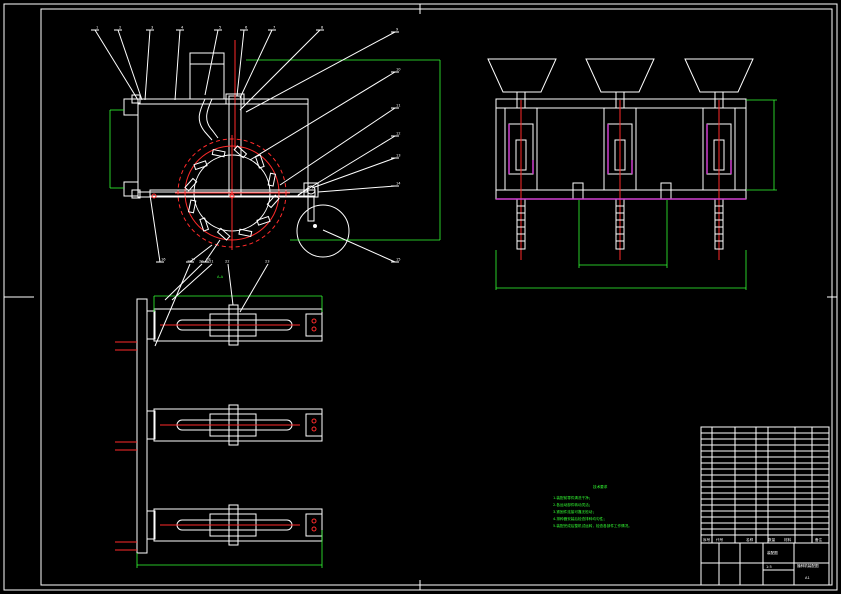 Image resolution: width=841 pixels, height=594 pixels. Describe the element at coordinates (211, 262) in the screenshot. I see `balloon-number: 21` at that location.